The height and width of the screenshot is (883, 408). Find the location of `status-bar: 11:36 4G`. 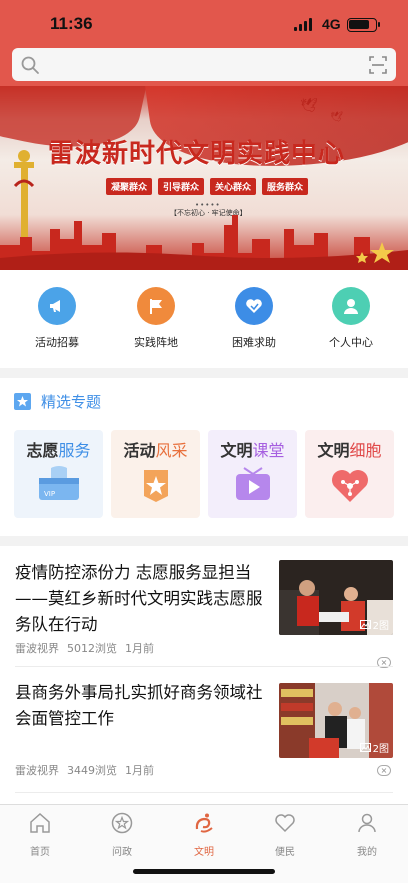

status-bar: 11:36 4G is located at coordinates (204, 25).